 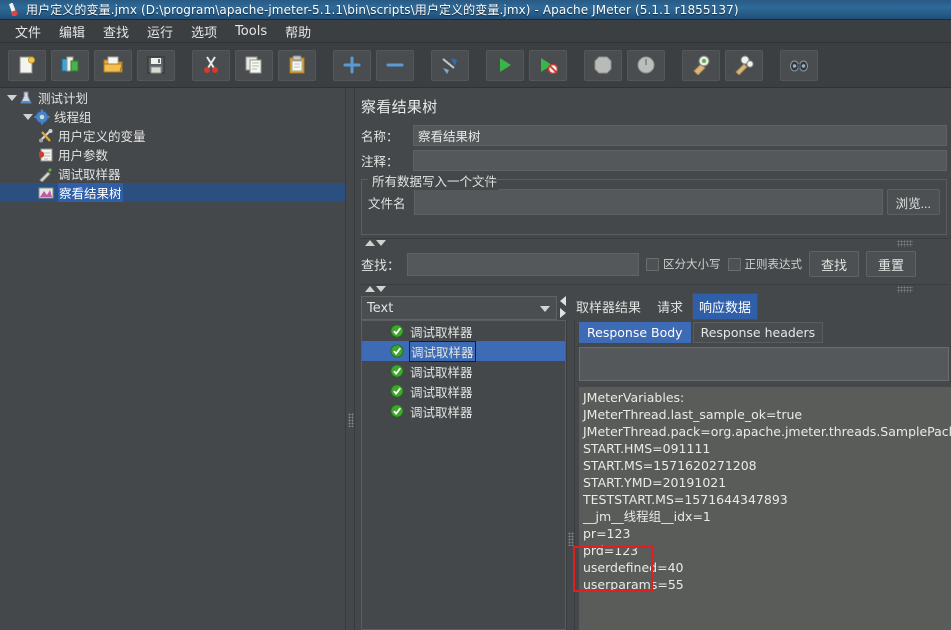 What do you see at coordinates (172, 135) in the screenshot?
I see `tree-node-user-defined-variables: 用户定义的变量` at bounding box center [172, 135].